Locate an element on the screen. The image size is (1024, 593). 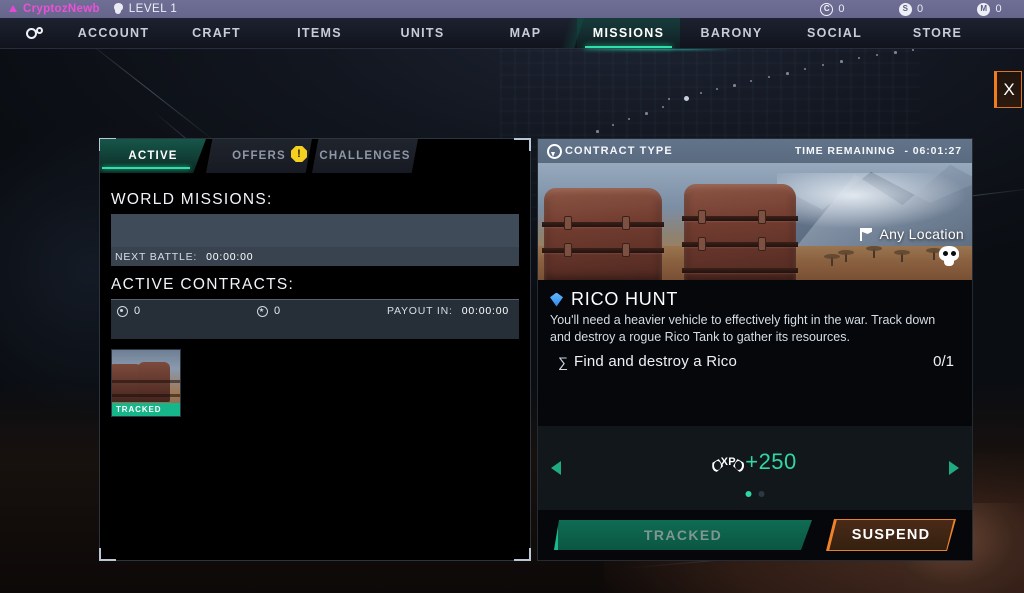
tab-craft: CRAFT is located at coordinates (216, 33).